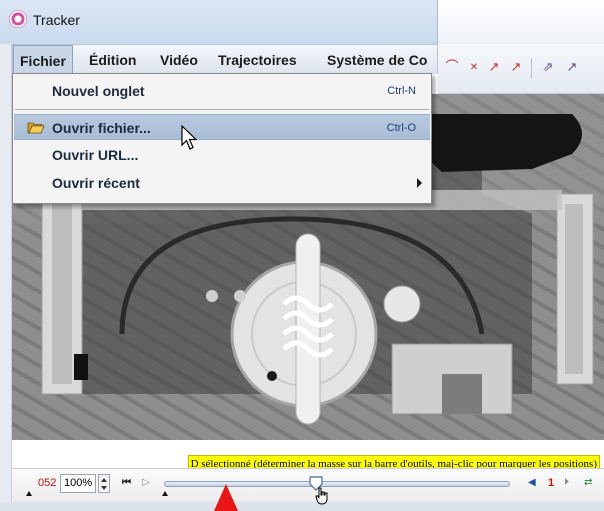 This screenshot has height=511, width=604. What do you see at coordinates (126, 483) in the screenshot?
I see `go-to-start-icon: ⏮` at bounding box center [126, 483].